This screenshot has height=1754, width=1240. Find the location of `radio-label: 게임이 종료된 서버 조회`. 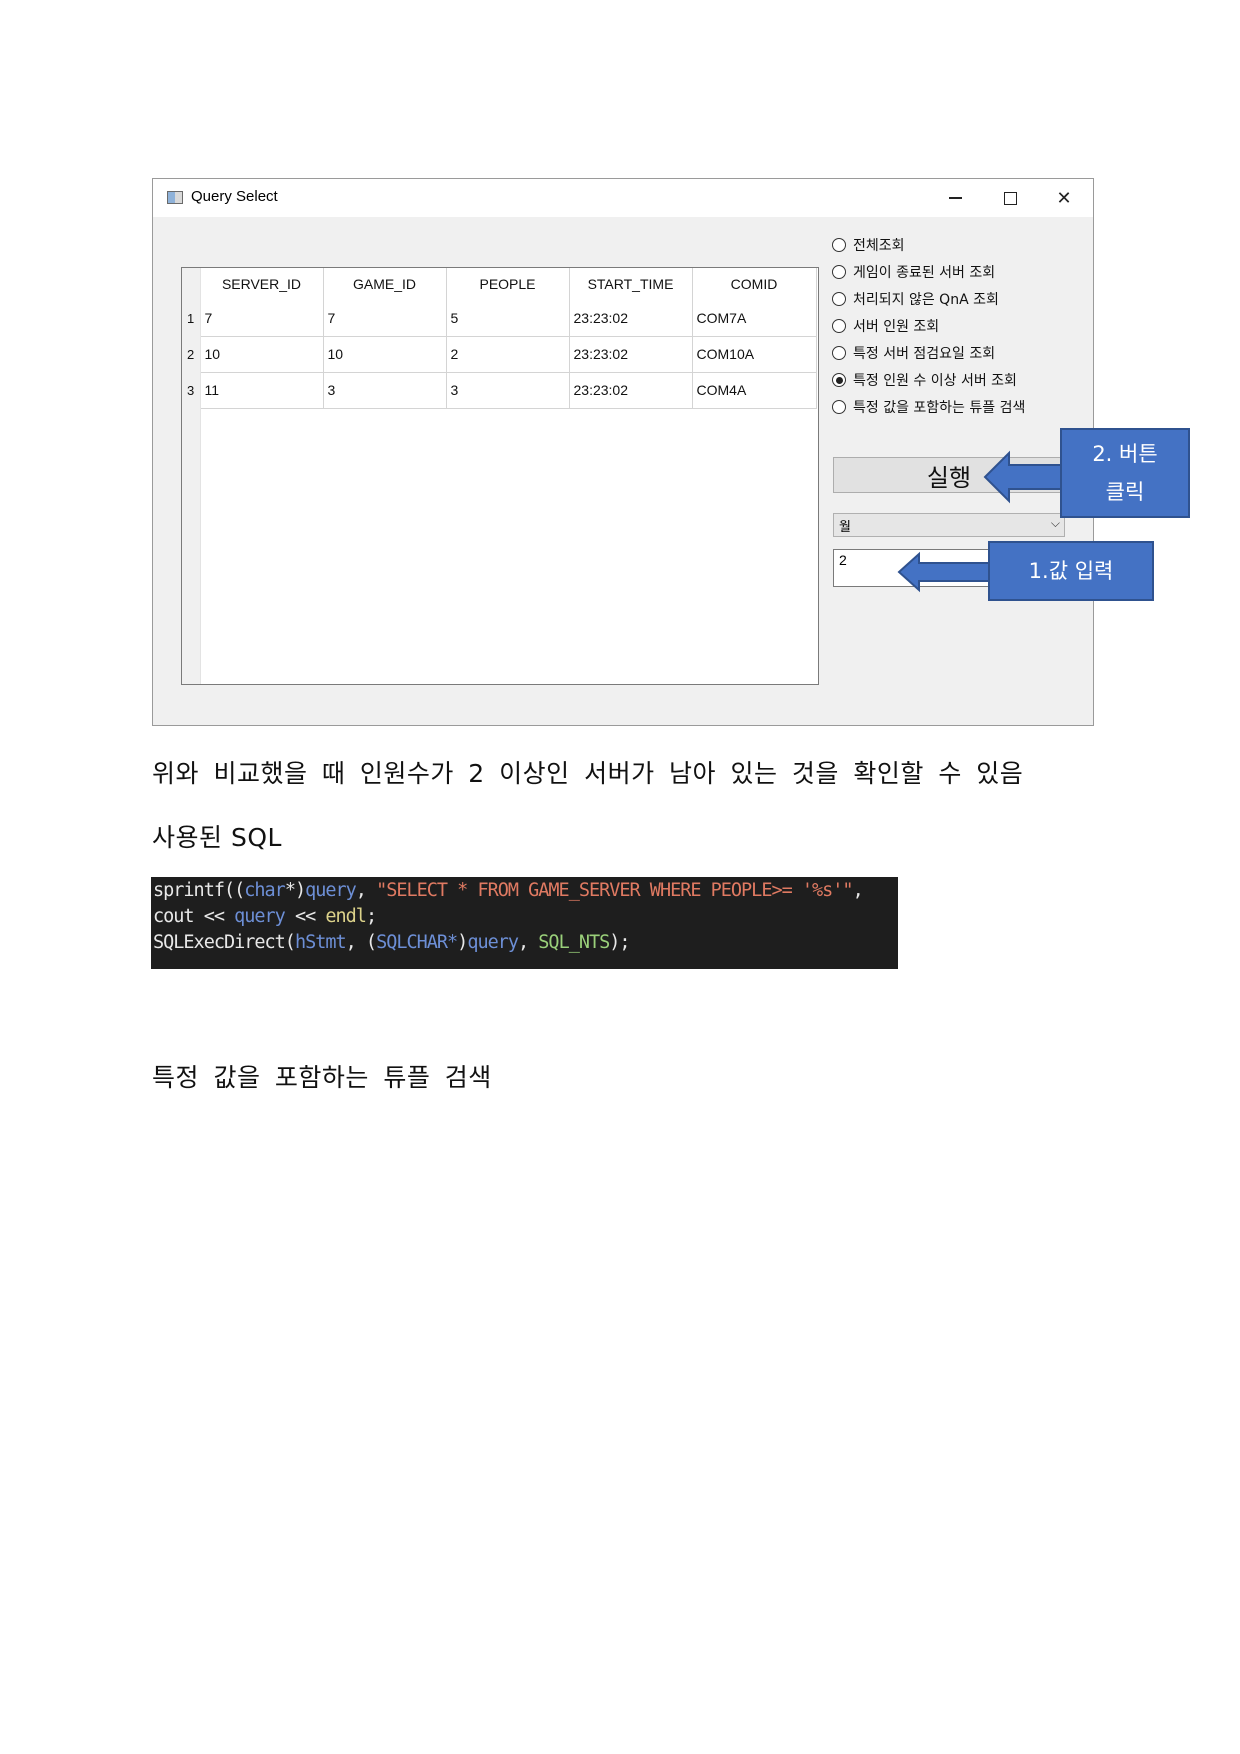

radio-label: 게임이 종료된 서버 조회 is located at coordinates (924, 273).